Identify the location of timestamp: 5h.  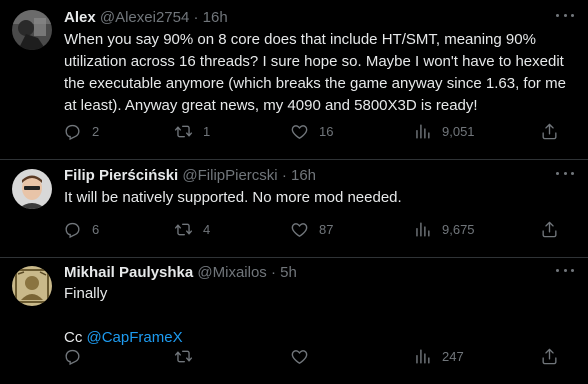
(288, 272).